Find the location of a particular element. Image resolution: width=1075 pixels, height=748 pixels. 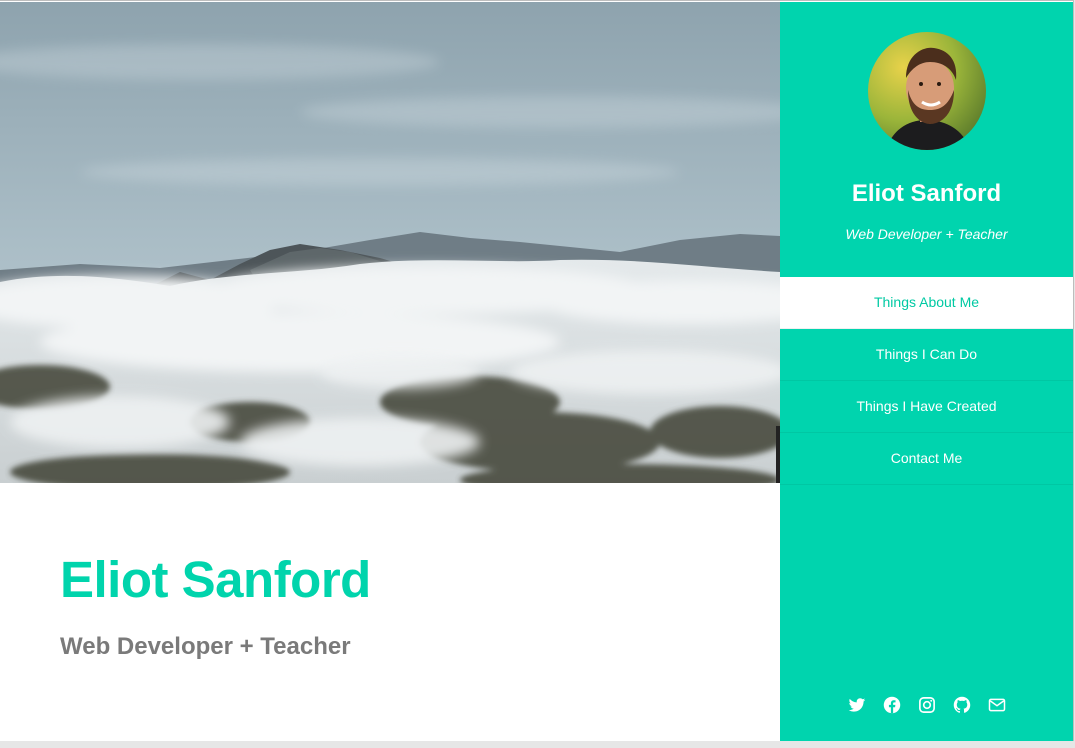

page-title: Eliot Sanford is located at coordinates (215, 579).